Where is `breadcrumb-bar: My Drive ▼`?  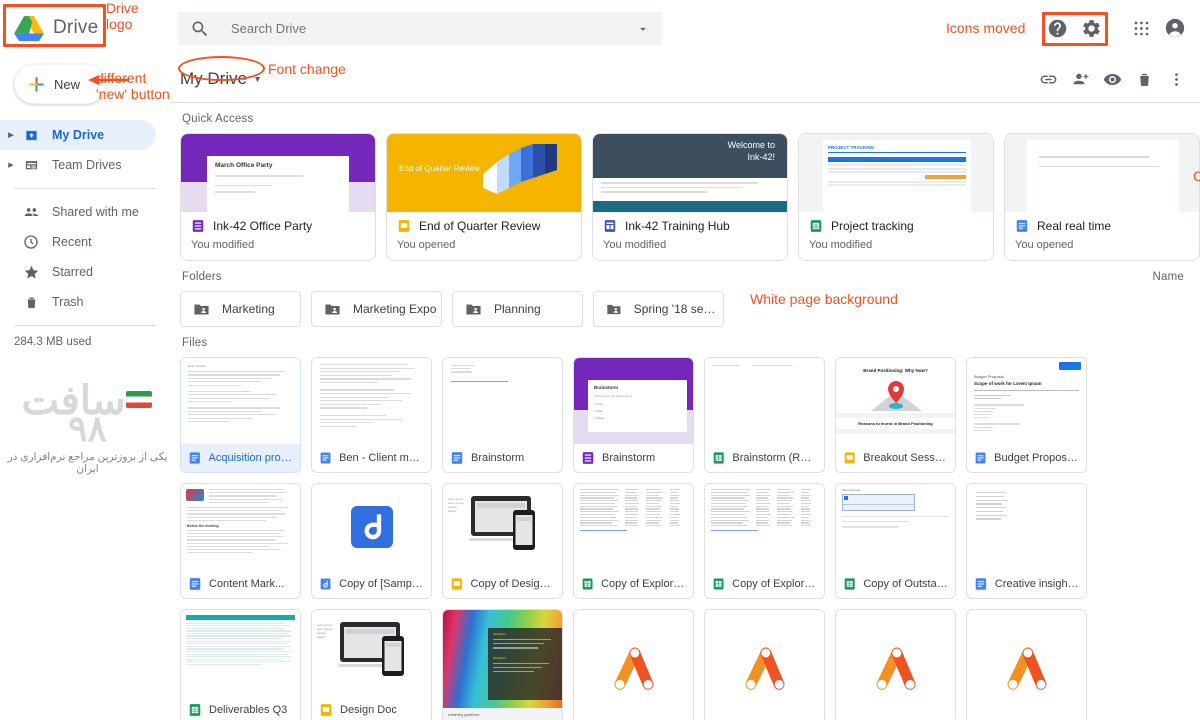 breadcrumb-bar: My Drive ▼ is located at coordinates (685, 79).